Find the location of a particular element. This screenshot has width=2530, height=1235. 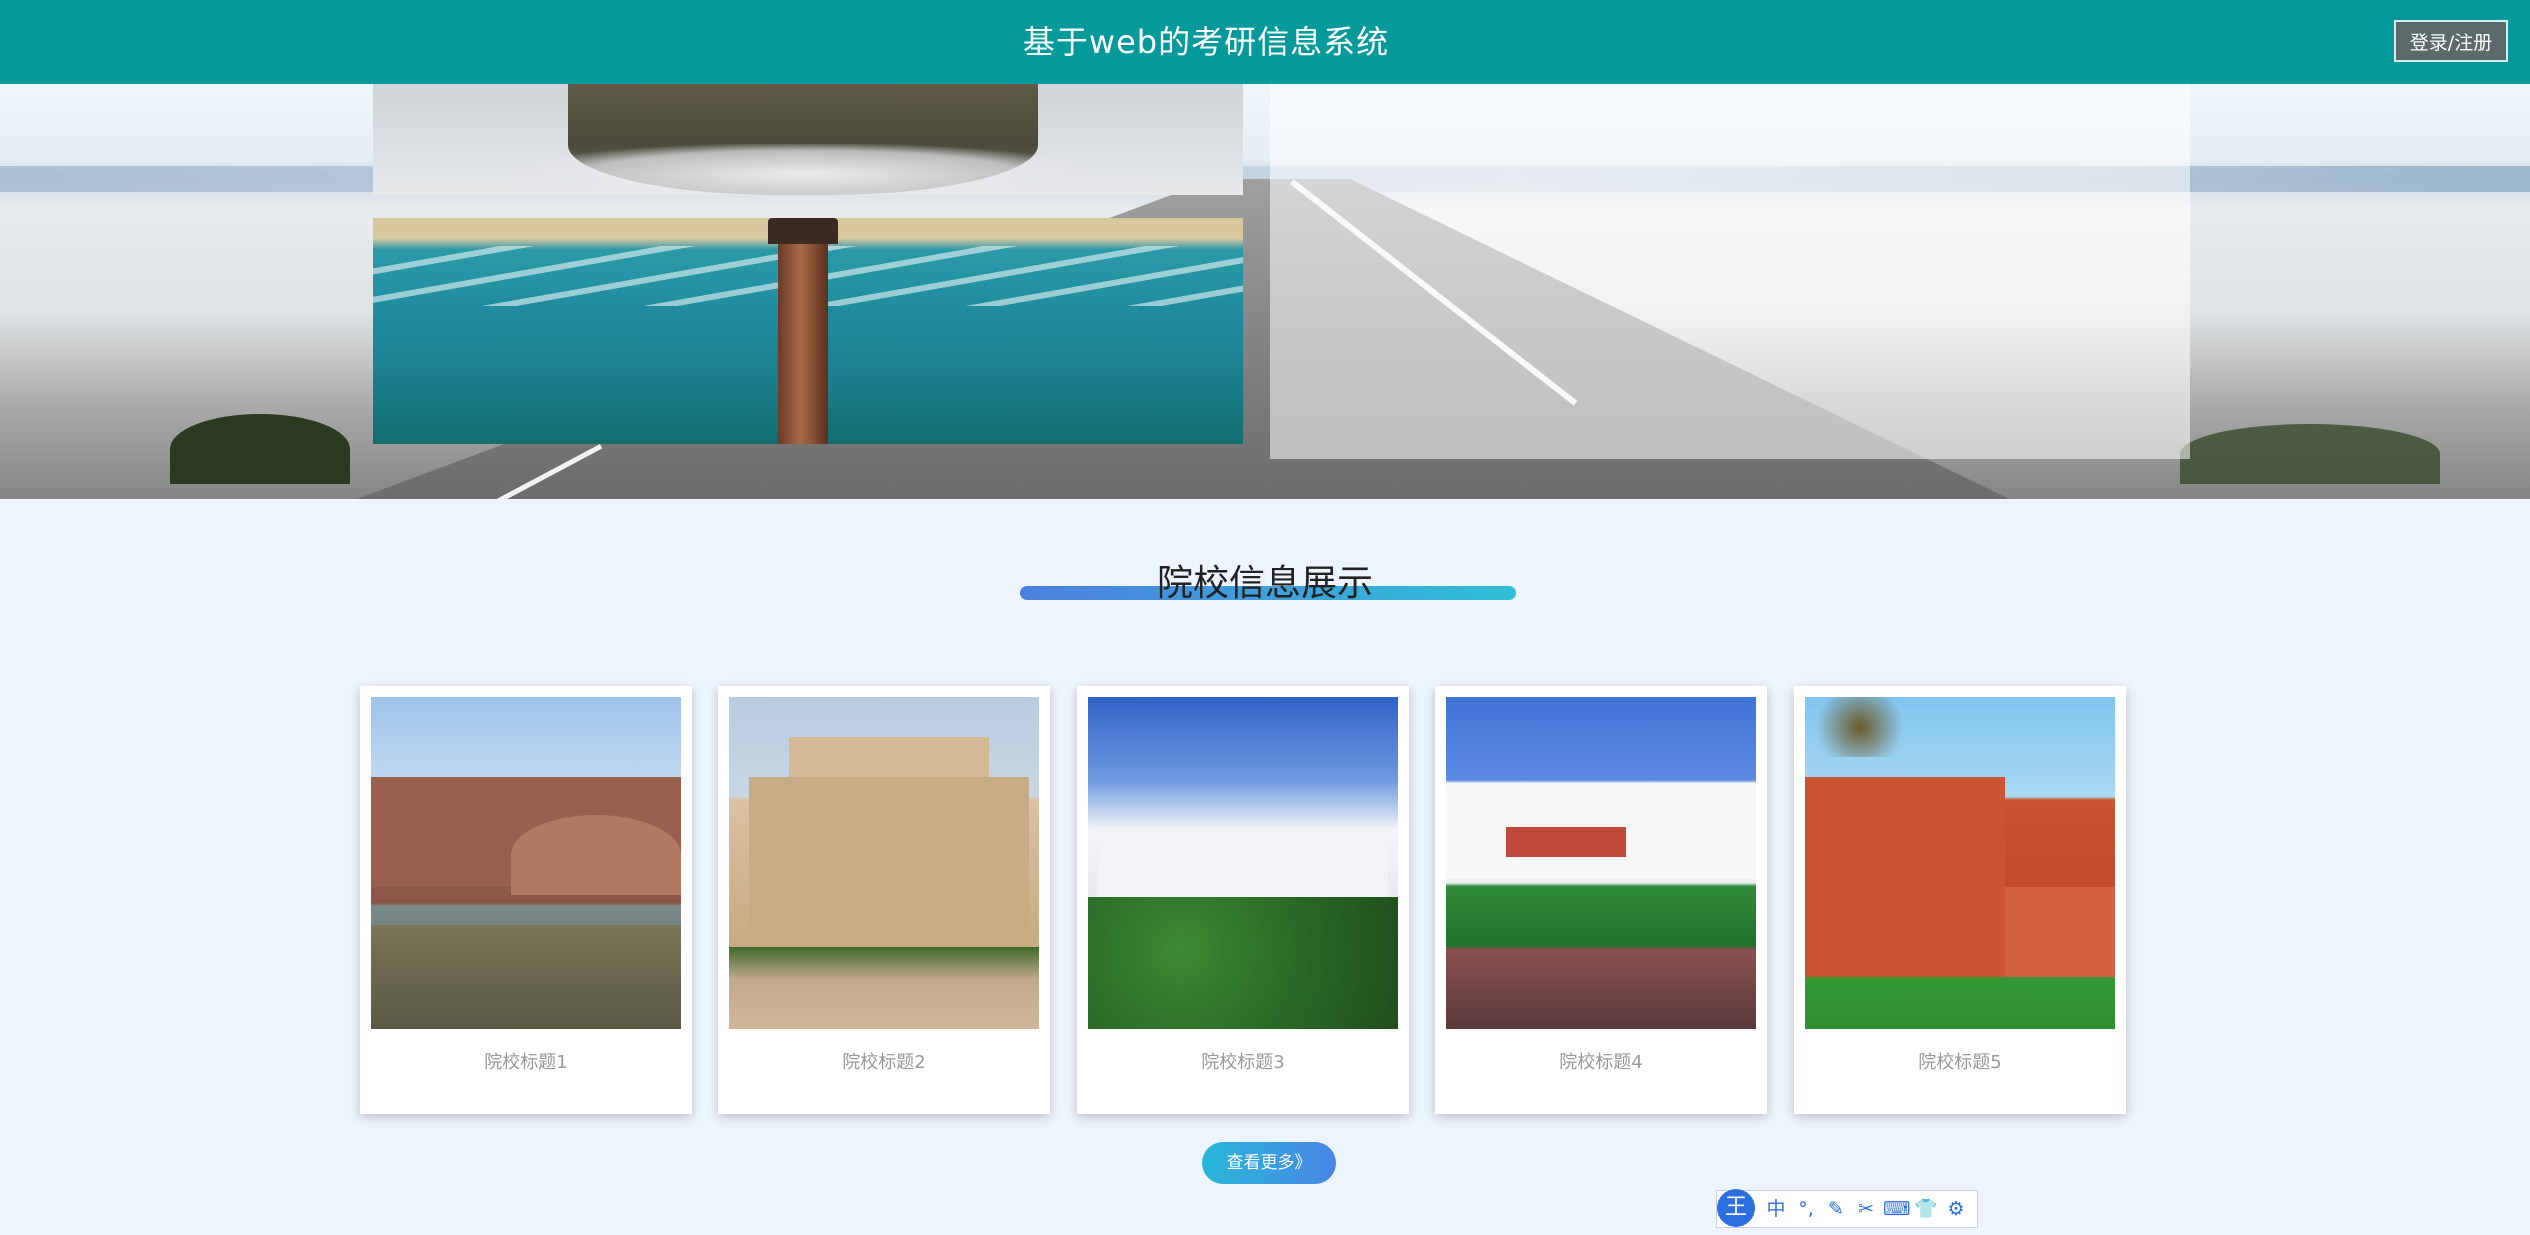

castle-mist is located at coordinates (803, 169).